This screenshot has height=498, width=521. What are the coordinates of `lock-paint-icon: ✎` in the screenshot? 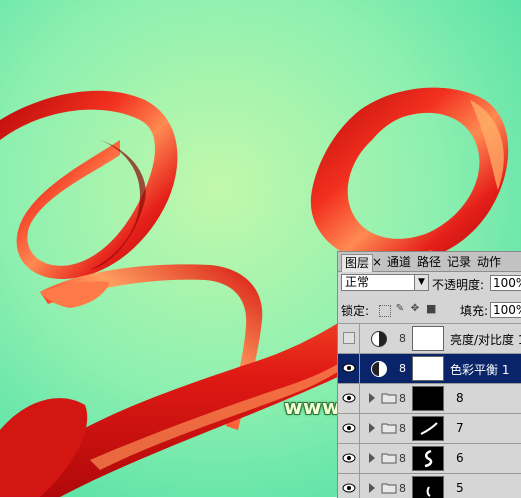 It's located at (400, 309).